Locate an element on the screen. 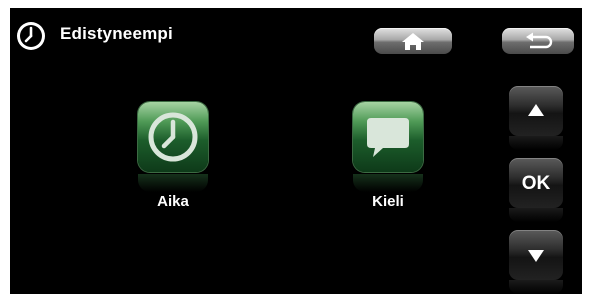  speech-bubble-icon is located at coordinates (388, 137).